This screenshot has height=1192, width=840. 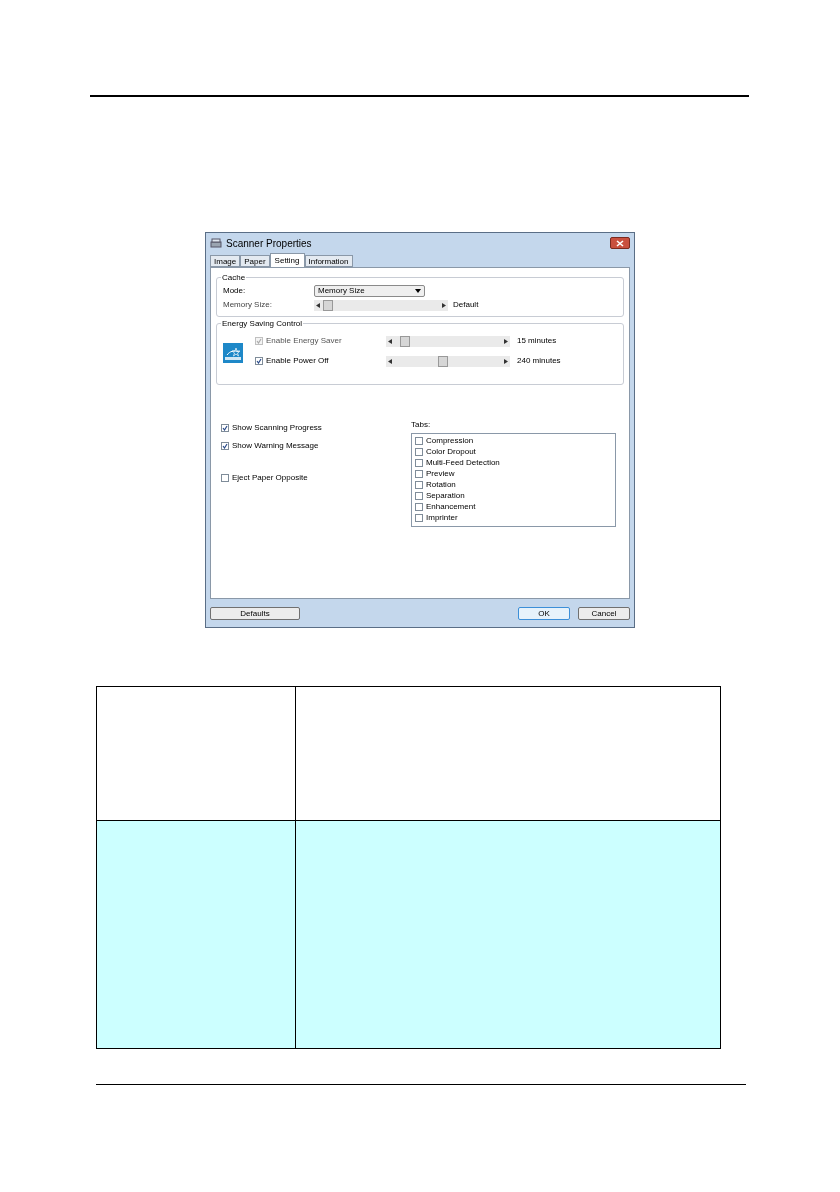 What do you see at coordinates (233, 353) in the screenshot?
I see `energy-star-logo-icon` at bounding box center [233, 353].